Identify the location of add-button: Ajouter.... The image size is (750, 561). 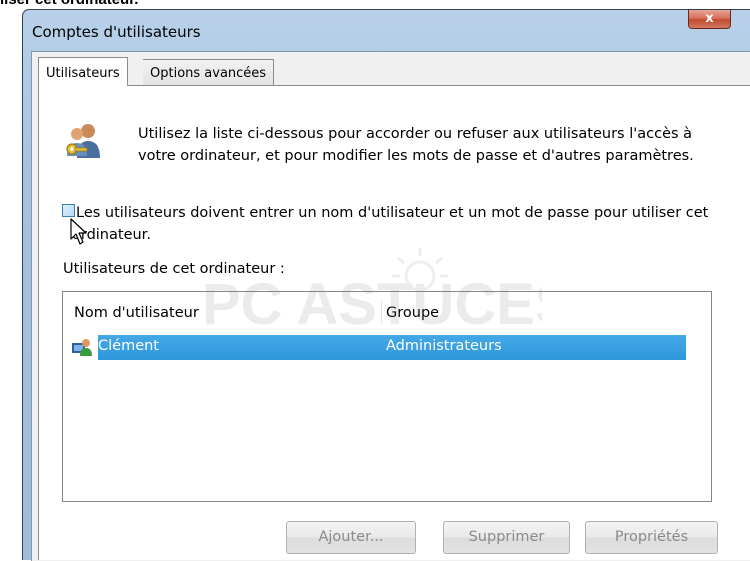
(351, 537).